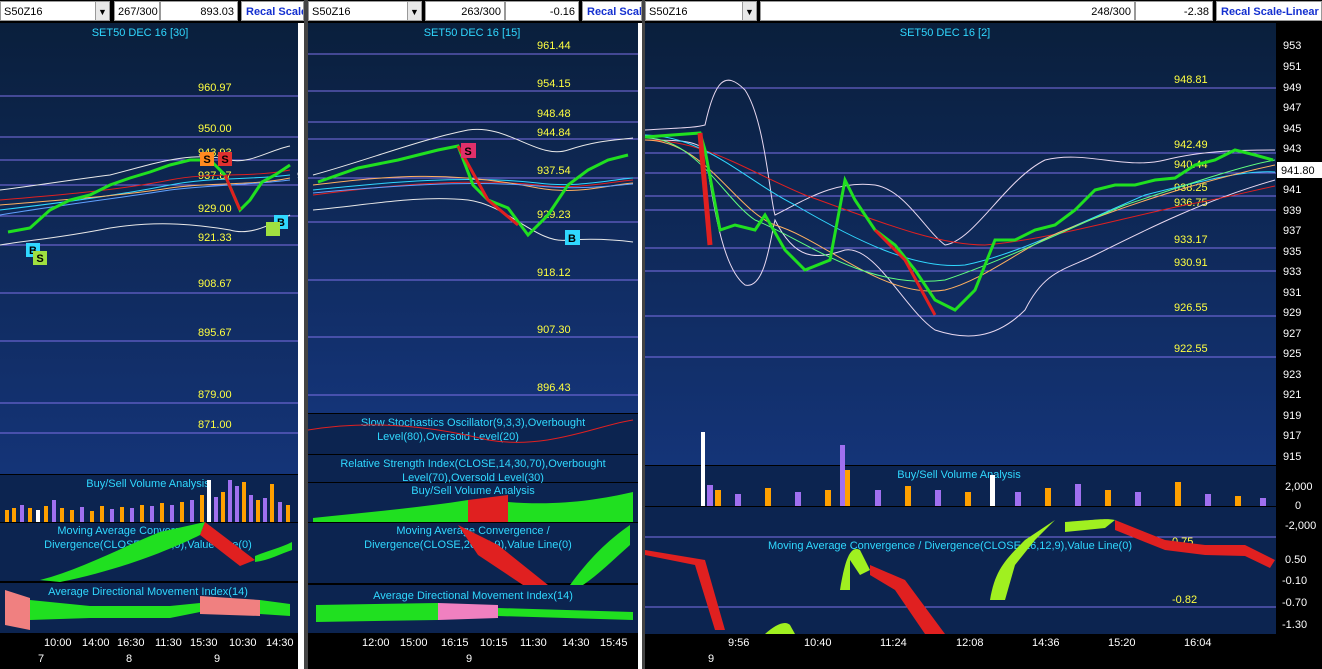 Image resolution: width=1322 pixels, height=669 pixels. Describe the element at coordinates (243, 643) in the screenshot. I see `svg-text: 10:30` at that location.